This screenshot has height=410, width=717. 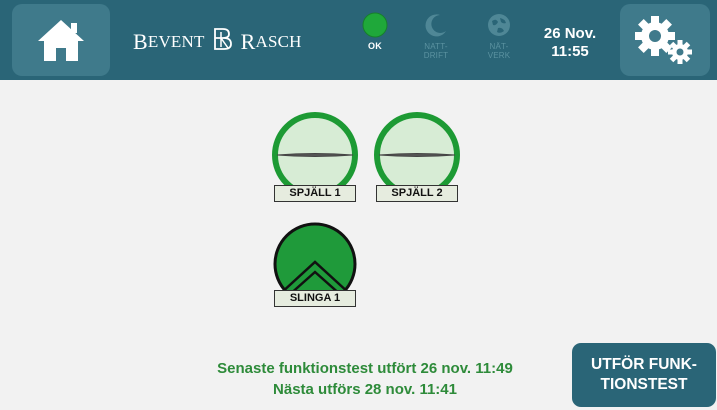 What do you see at coordinates (248, 41) in the screenshot?
I see `brand-right-initial: R` at bounding box center [248, 41].